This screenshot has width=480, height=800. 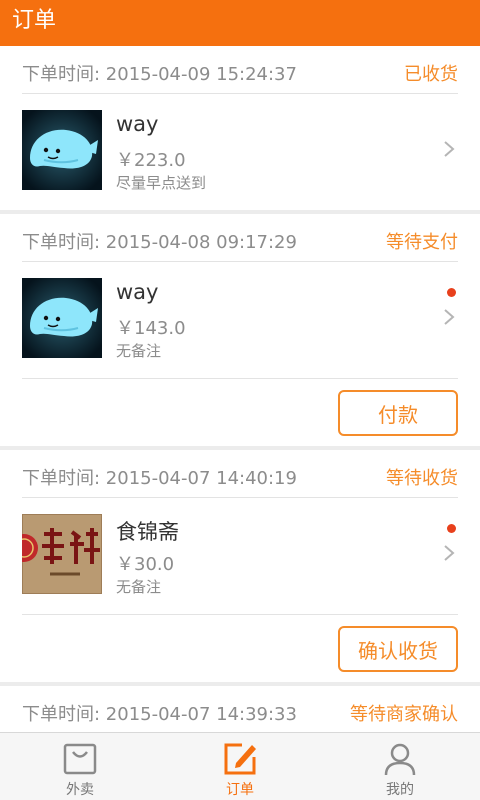 What do you see at coordinates (147, 532) in the screenshot?
I see `shop-name: 食锦斋` at bounding box center [147, 532].